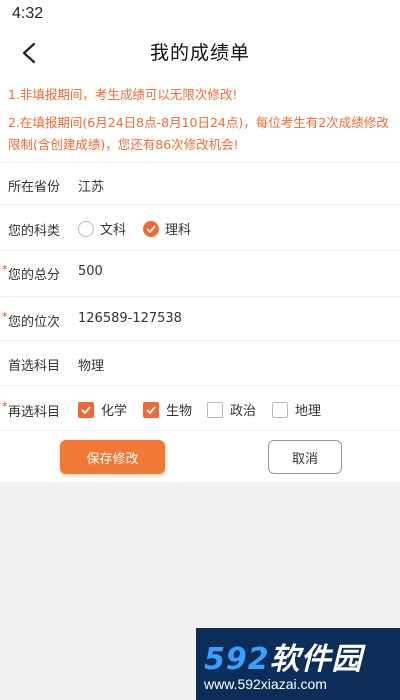 The height and width of the screenshot is (700, 400). I want to click on province-label: 所在省份, so click(34, 187).